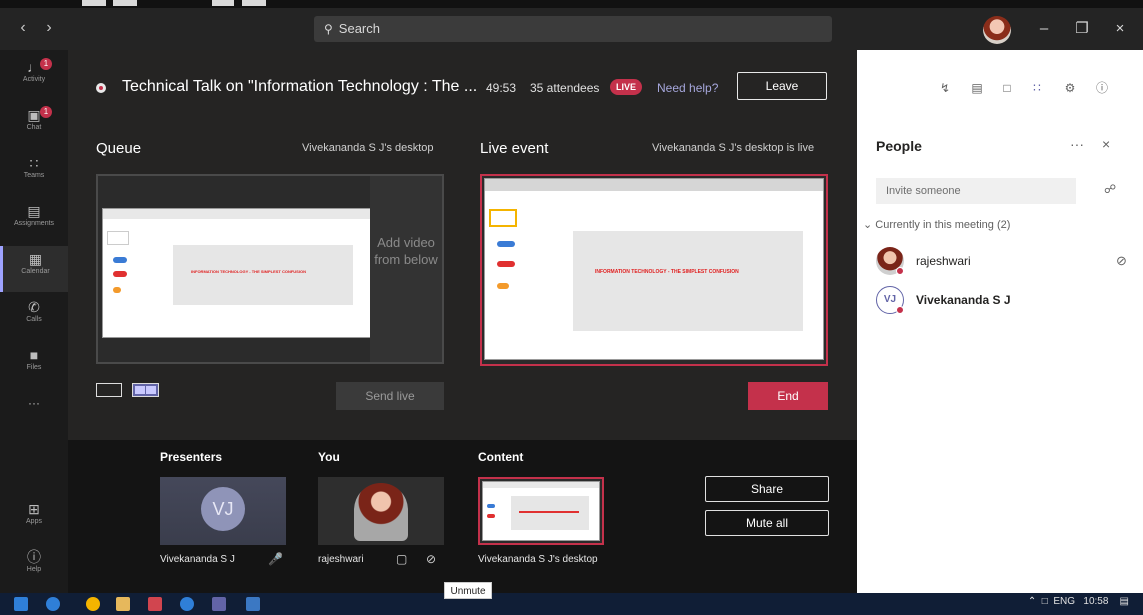  What do you see at coordinates (767, 523) in the screenshot?
I see `mute-all-button: Mute all` at bounding box center [767, 523].